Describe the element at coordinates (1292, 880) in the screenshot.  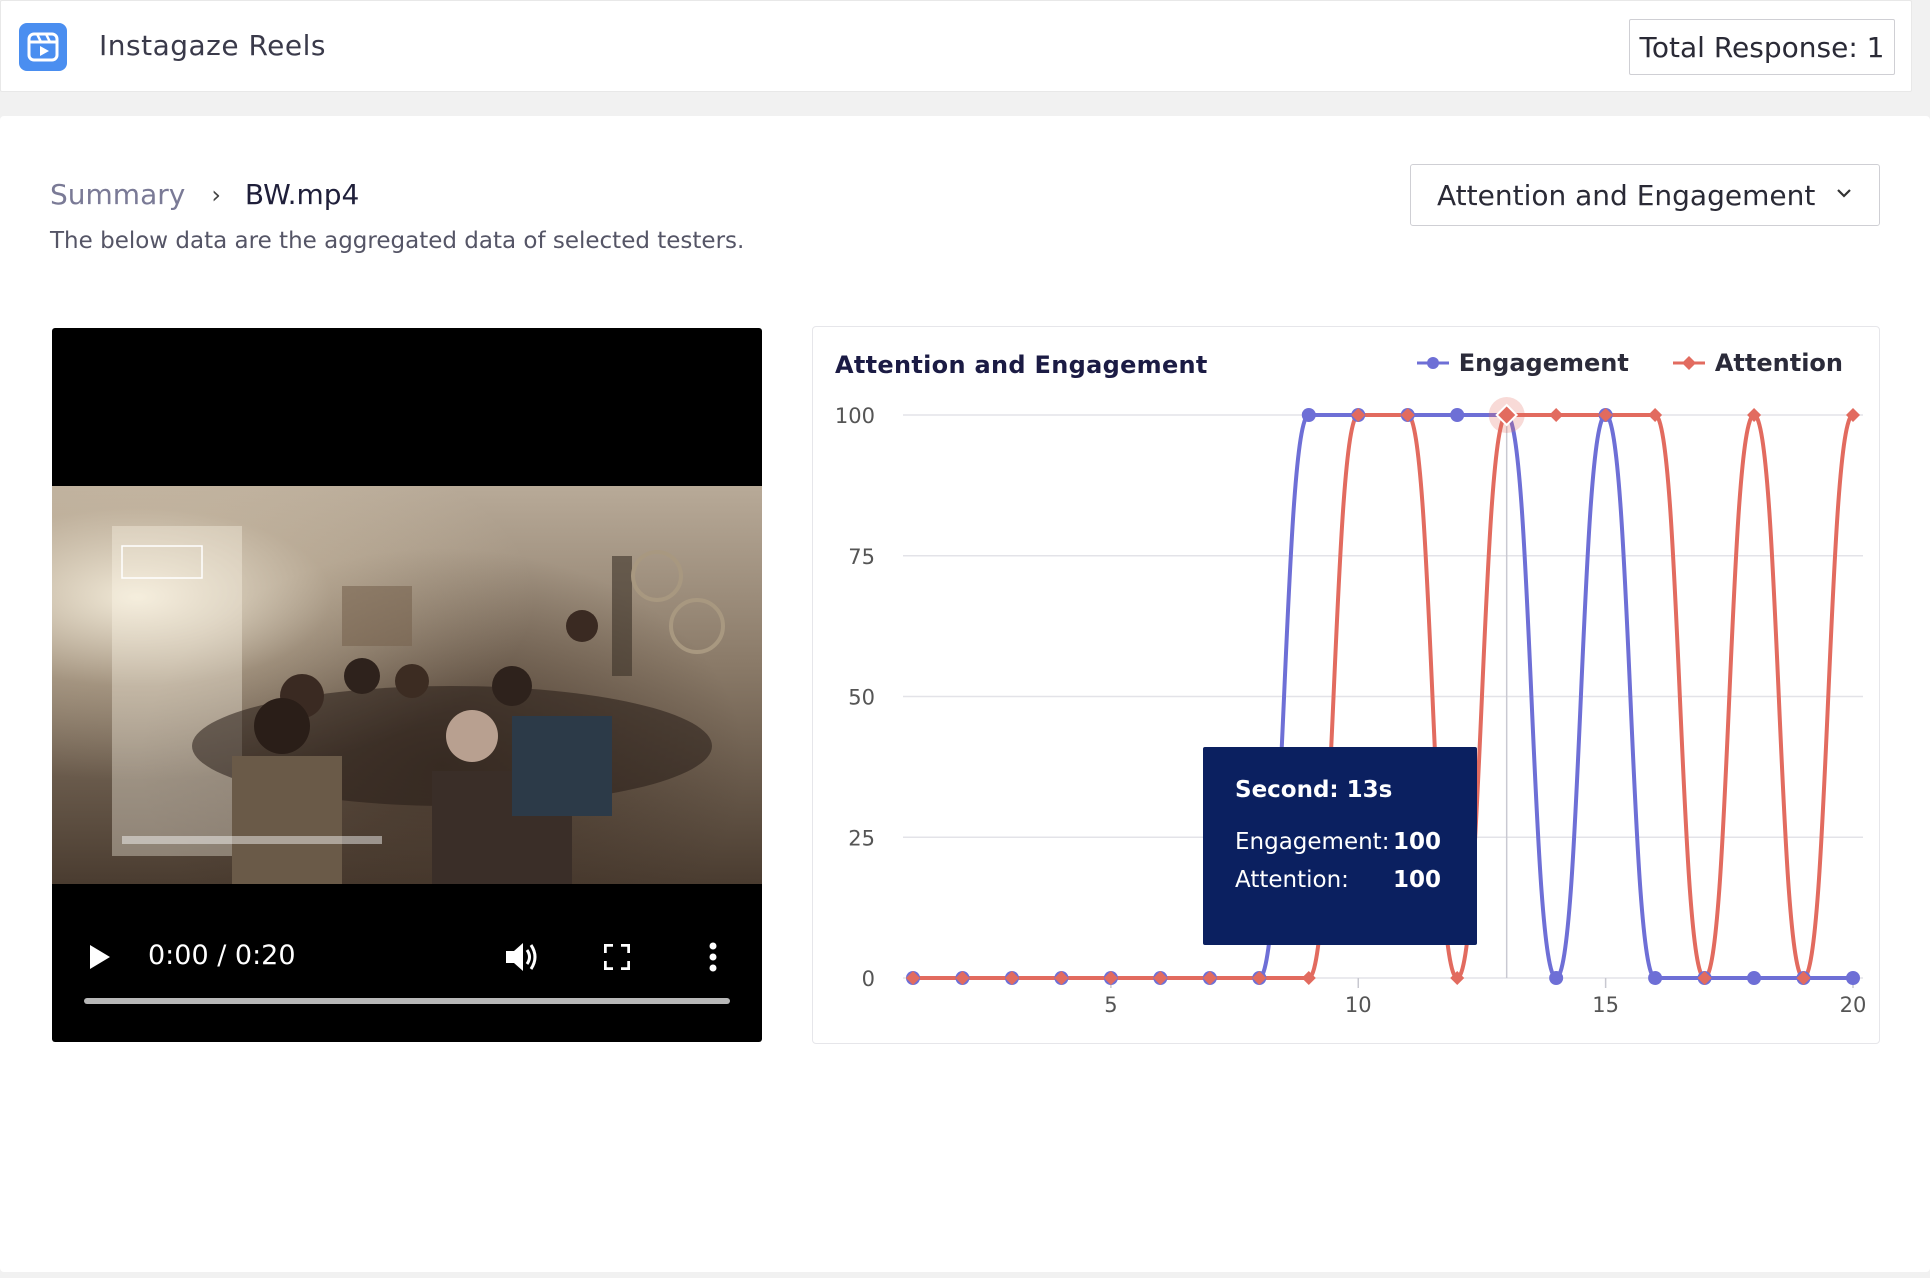
I see `tooltip-attention-label: Attention:` at that location.